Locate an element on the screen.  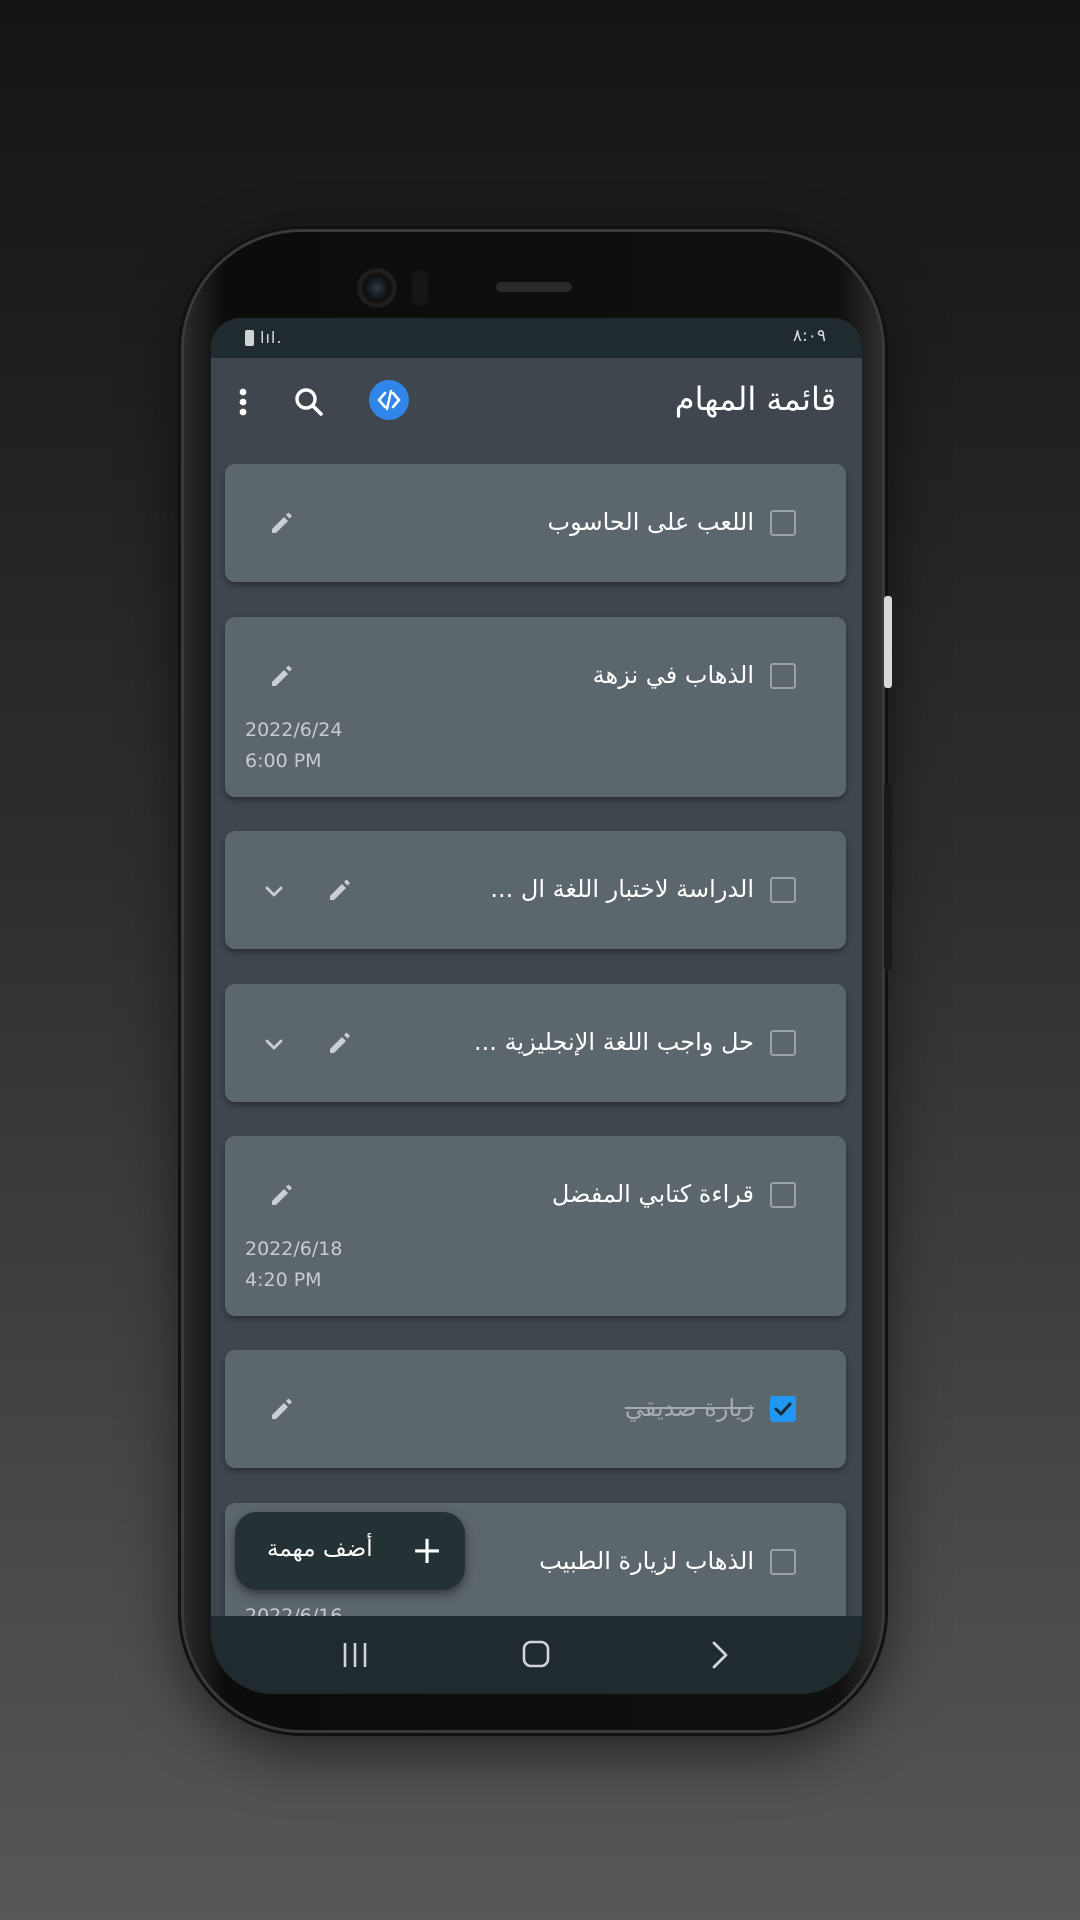
camera-icon is located at coordinates (377, 288).